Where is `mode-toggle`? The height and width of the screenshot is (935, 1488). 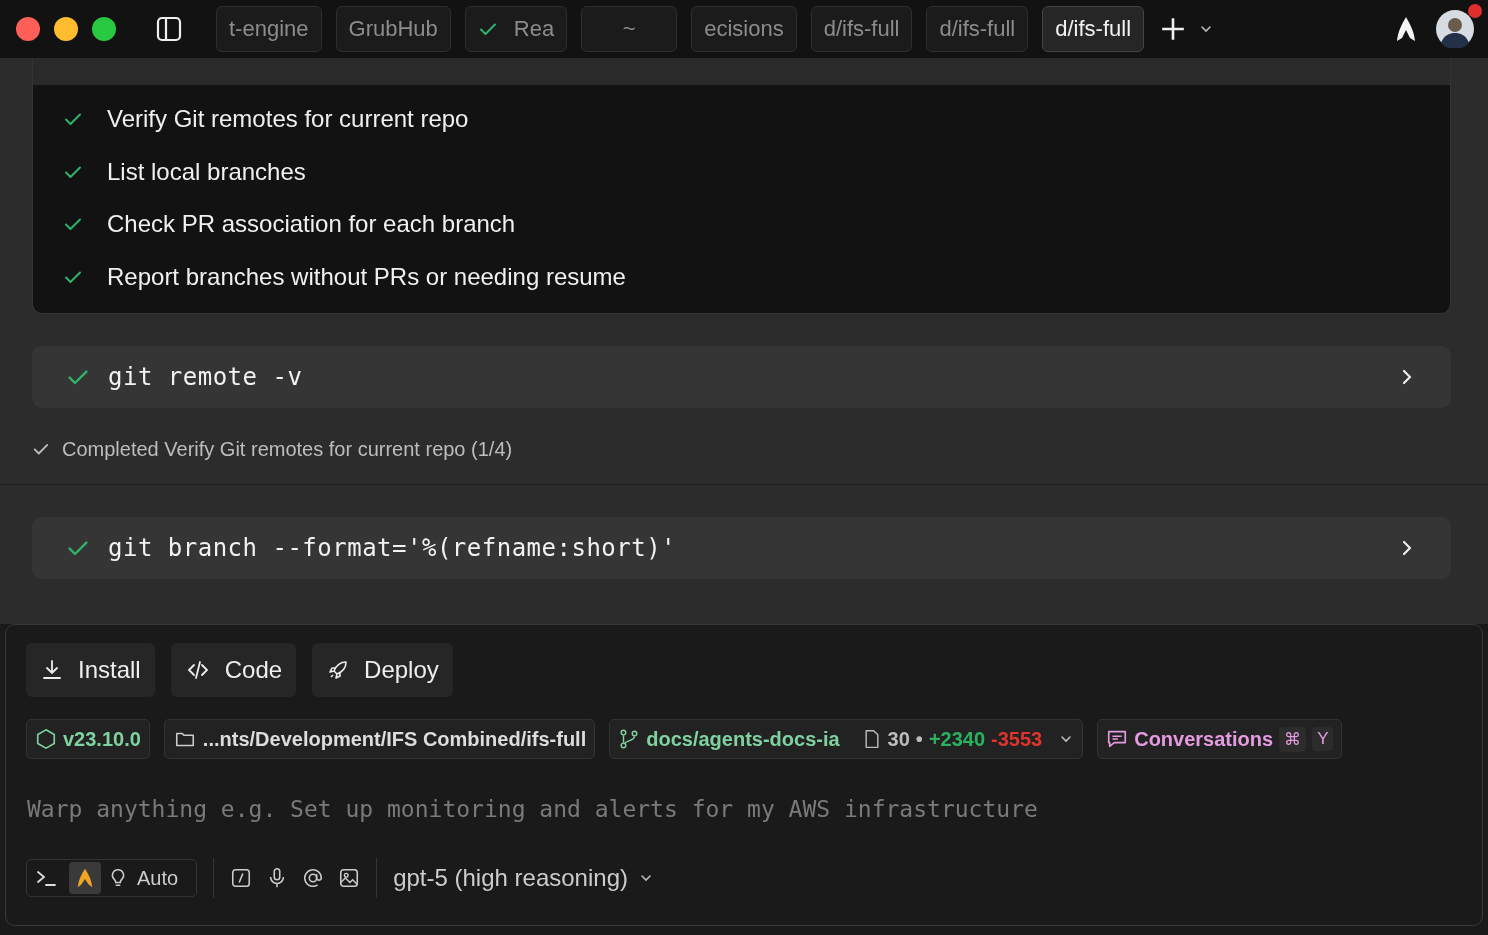
mode-toggle is located at coordinates (85, 878).